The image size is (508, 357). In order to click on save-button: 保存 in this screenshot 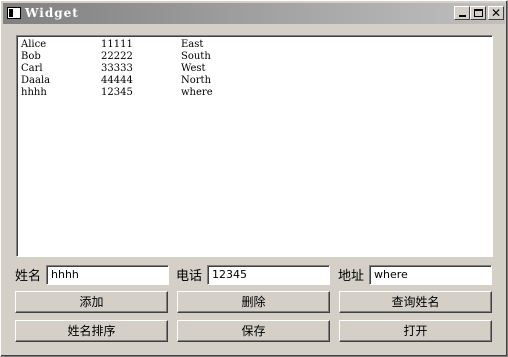, I will do `click(253, 331)`.